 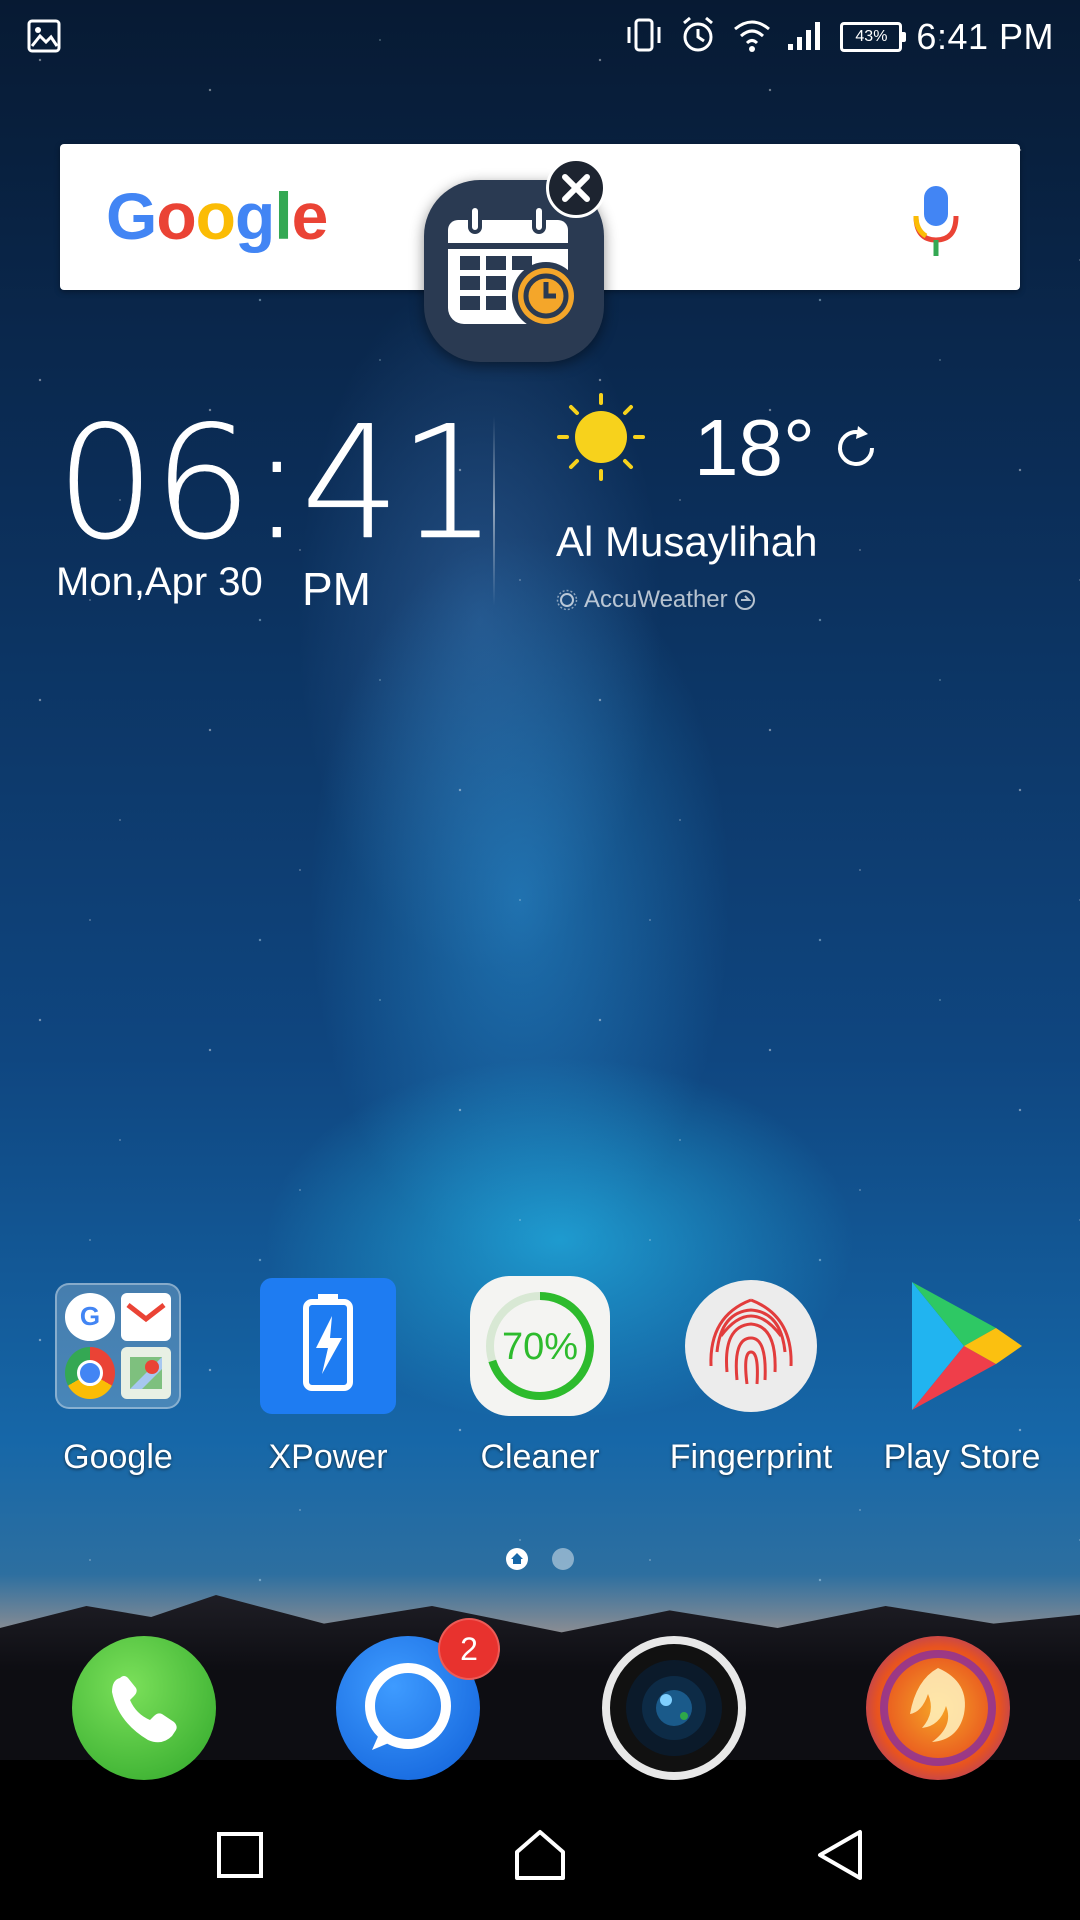 I want to click on signal-icon, so click(x=806, y=37).